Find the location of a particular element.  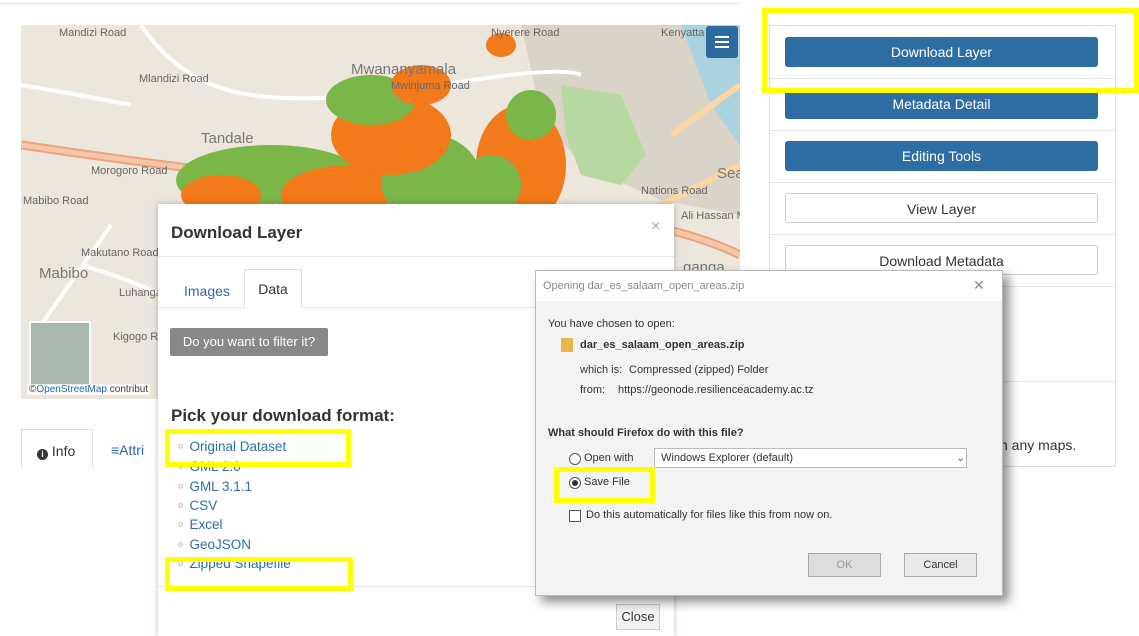

action-question: What should Firefox do with this file? is located at coordinates (646, 433).